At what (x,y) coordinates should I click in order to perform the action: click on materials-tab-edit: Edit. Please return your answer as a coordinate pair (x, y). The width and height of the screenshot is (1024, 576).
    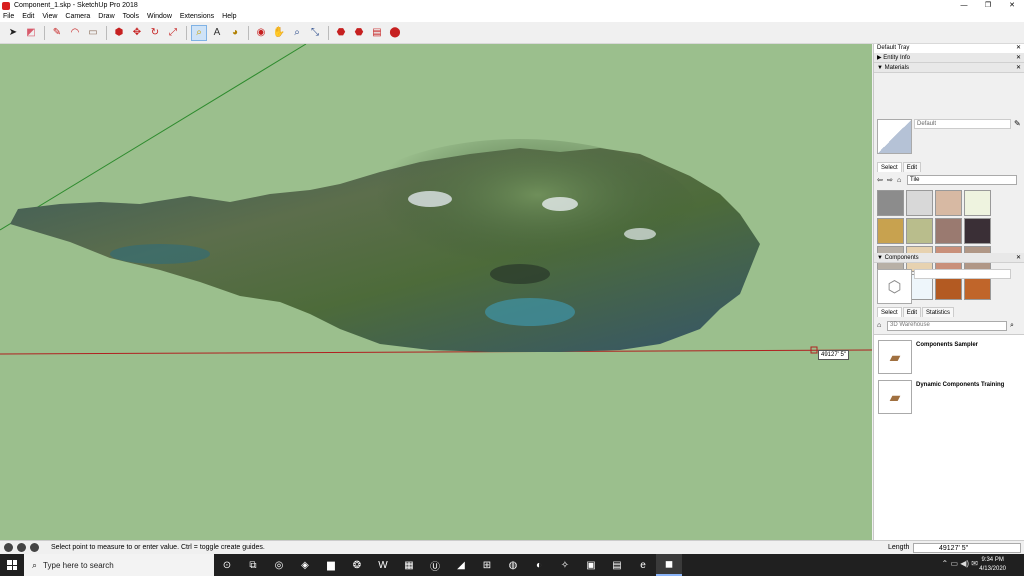
    Looking at the image, I should click on (912, 167).